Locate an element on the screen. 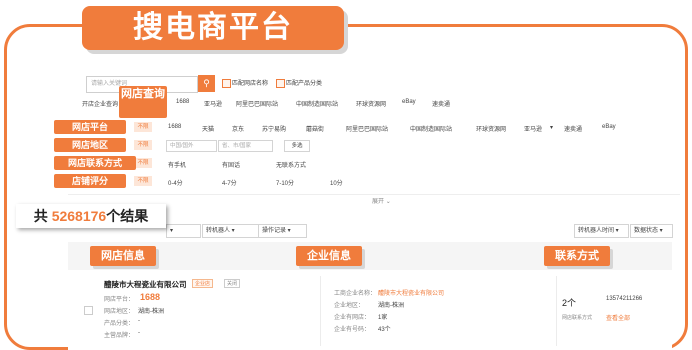 The height and width of the screenshot is (350, 692). match-category-checkbox is located at coordinates (280, 83).